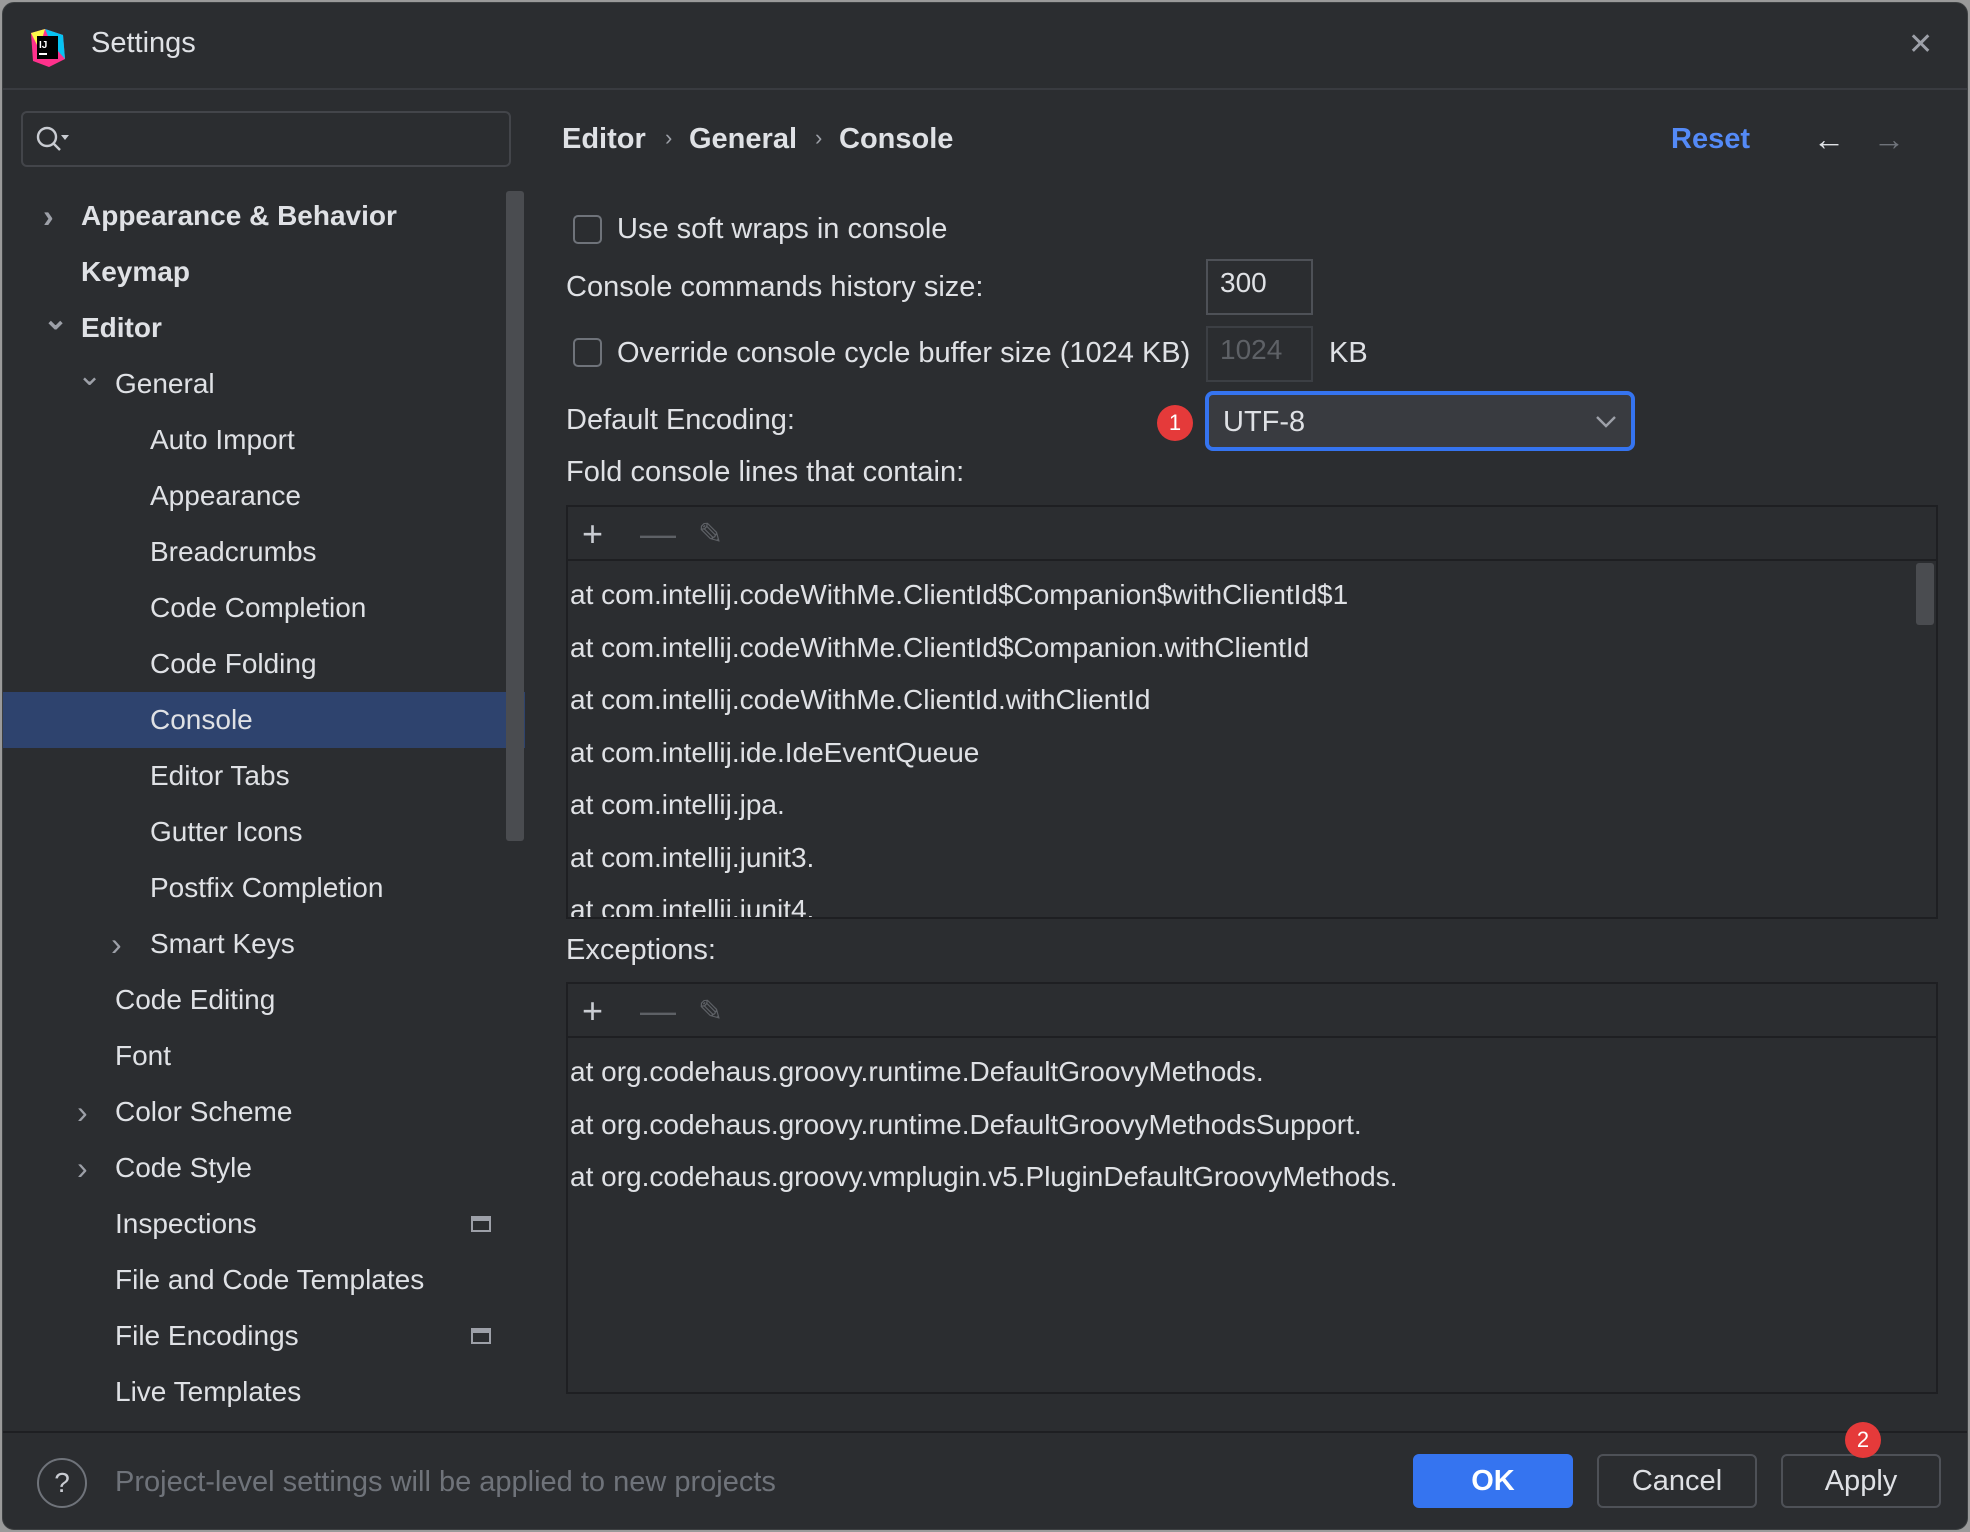  Describe the element at coordinates (48, 48) in the screenshot. I see `intellij-idea-logo: IJ` at that location.